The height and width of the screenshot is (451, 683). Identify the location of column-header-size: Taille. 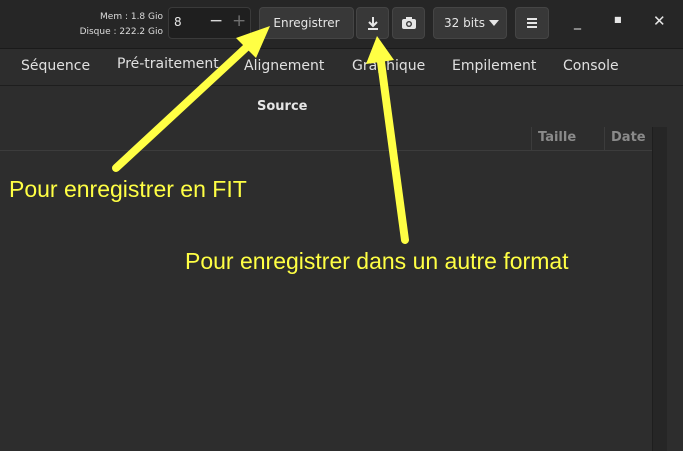
(568, 138).